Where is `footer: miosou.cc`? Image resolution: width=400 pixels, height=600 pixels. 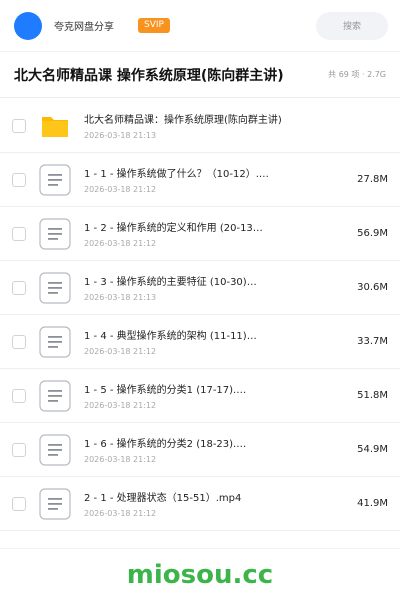
footer: miosou.cc is located at coordinates (200, 574).